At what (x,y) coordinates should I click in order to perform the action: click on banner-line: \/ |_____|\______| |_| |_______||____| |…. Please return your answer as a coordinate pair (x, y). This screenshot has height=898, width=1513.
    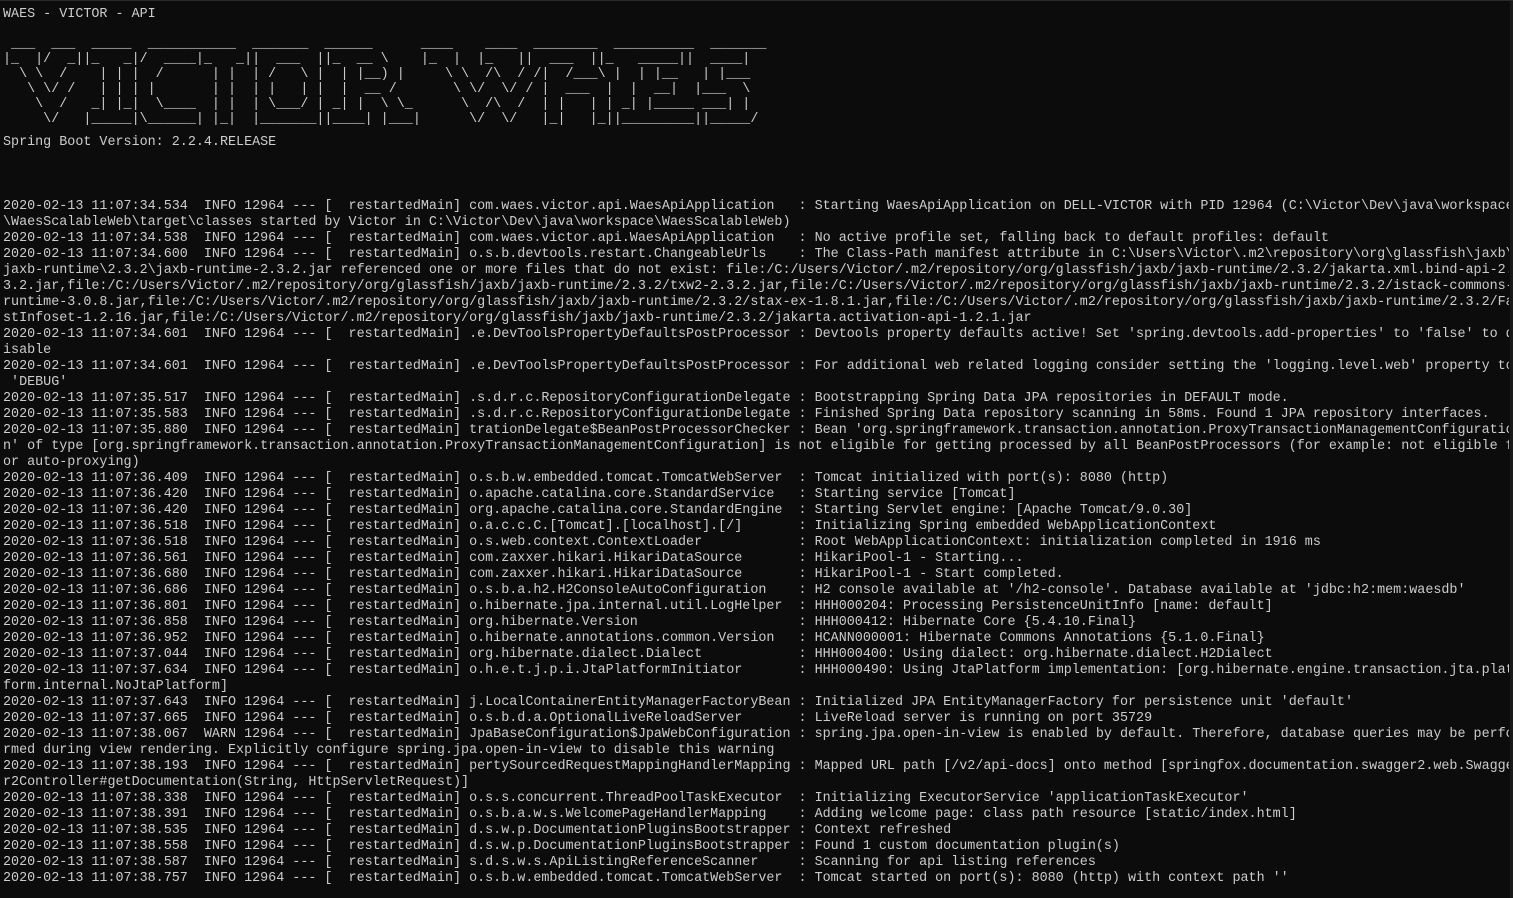
    Looking at the image, I should click on (385, 119).